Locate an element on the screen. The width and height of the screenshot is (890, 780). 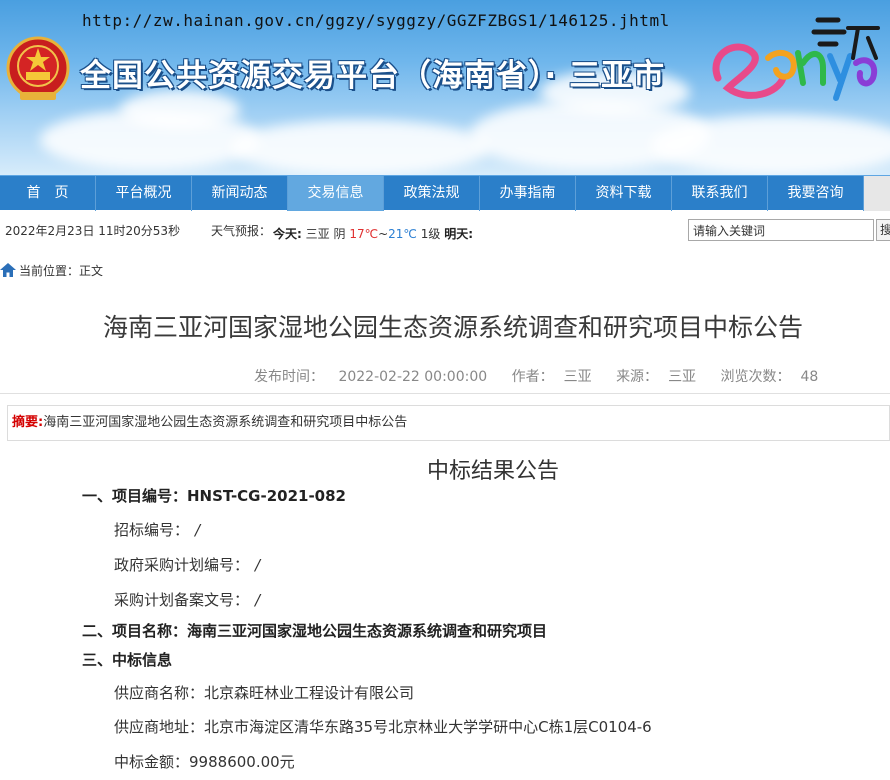
nav-tail is located at coordinates (877, 193).